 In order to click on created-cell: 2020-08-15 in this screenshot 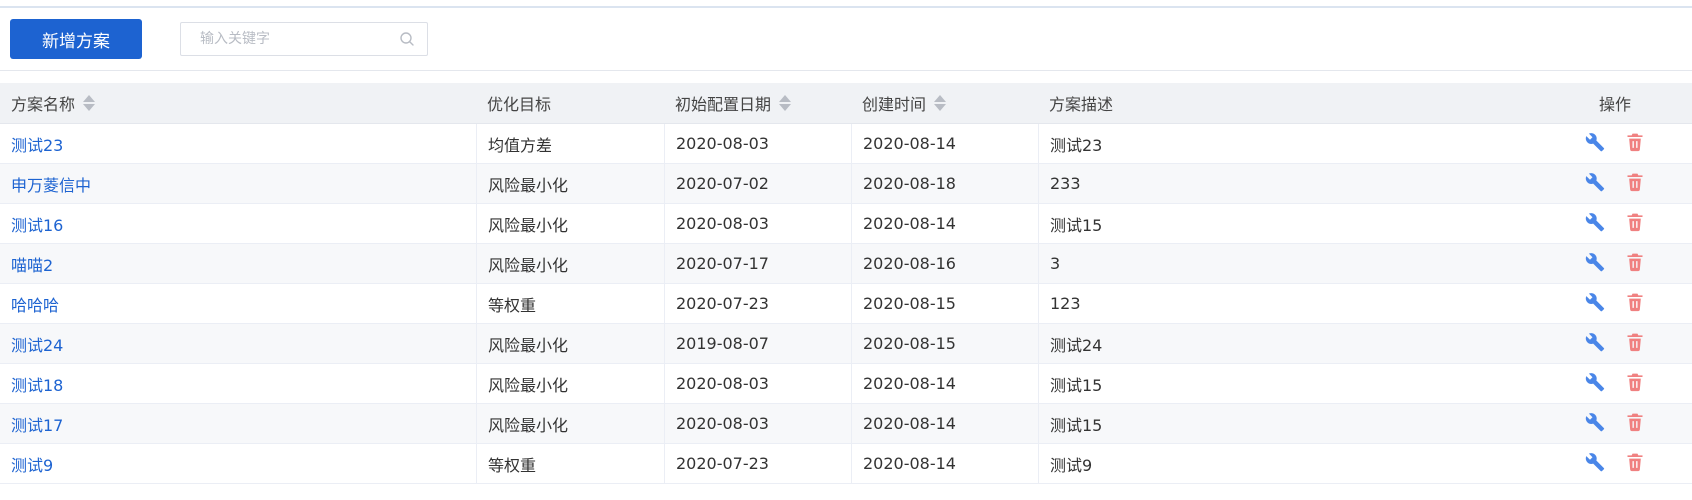, I will do `click(944, 303)`.